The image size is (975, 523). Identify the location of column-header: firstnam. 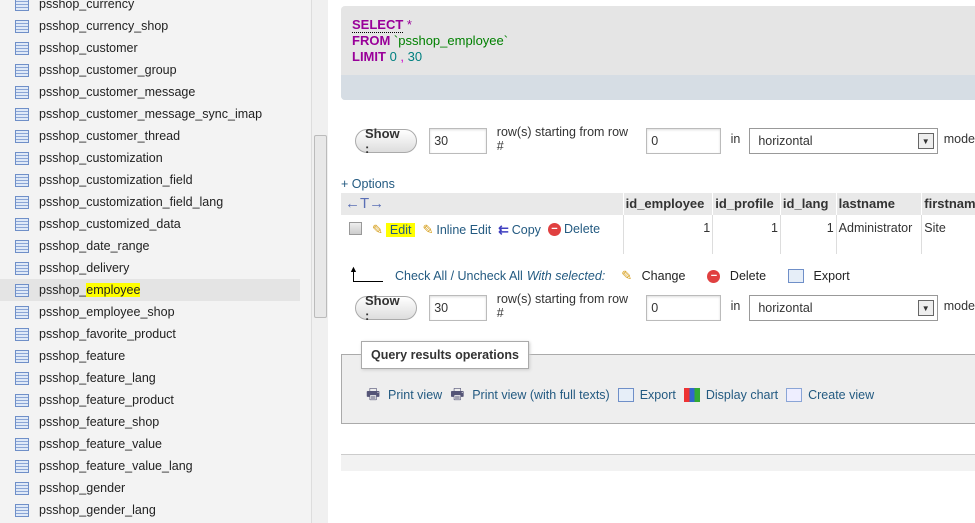
(948, 204).